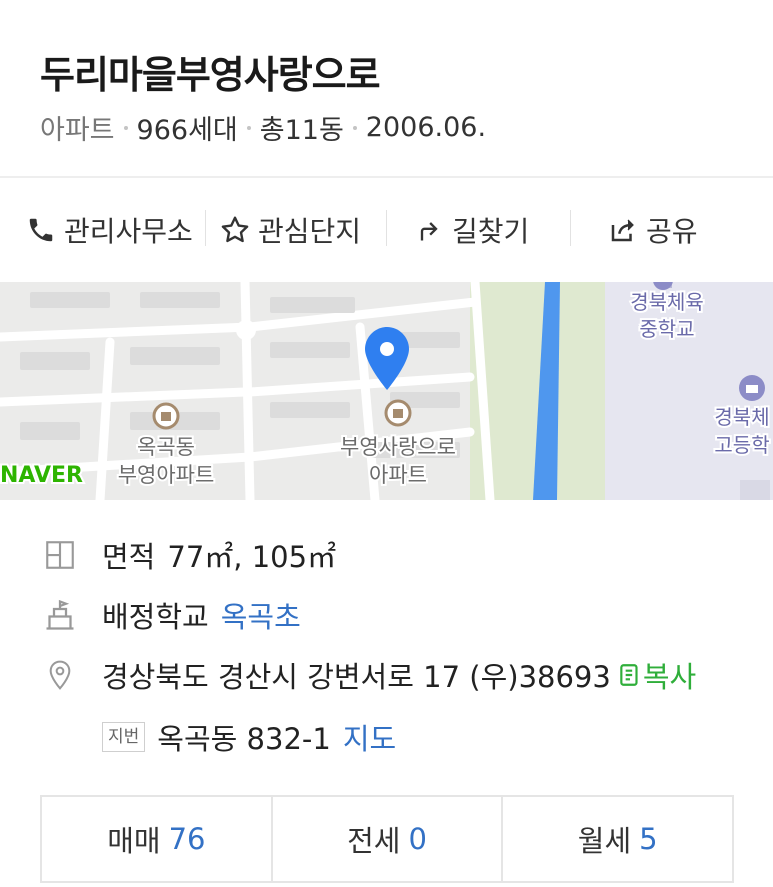  What do you see at coordinates (629, 675) in the screenshot?
I see `copy-icon` at bounding box center [629, 675].